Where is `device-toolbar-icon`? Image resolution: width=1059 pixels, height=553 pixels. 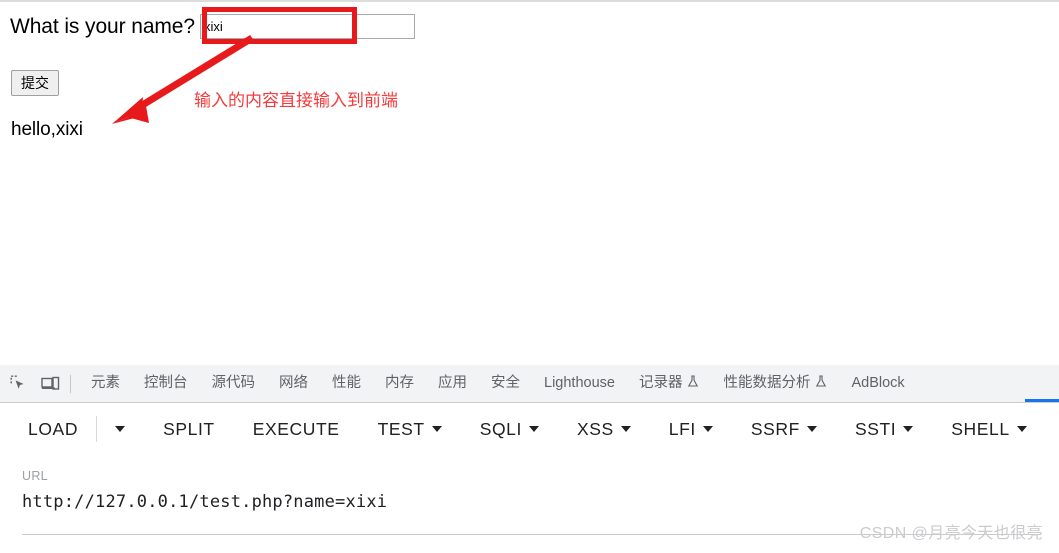 device-toolbar-icon is located at coordinates (50, 384).